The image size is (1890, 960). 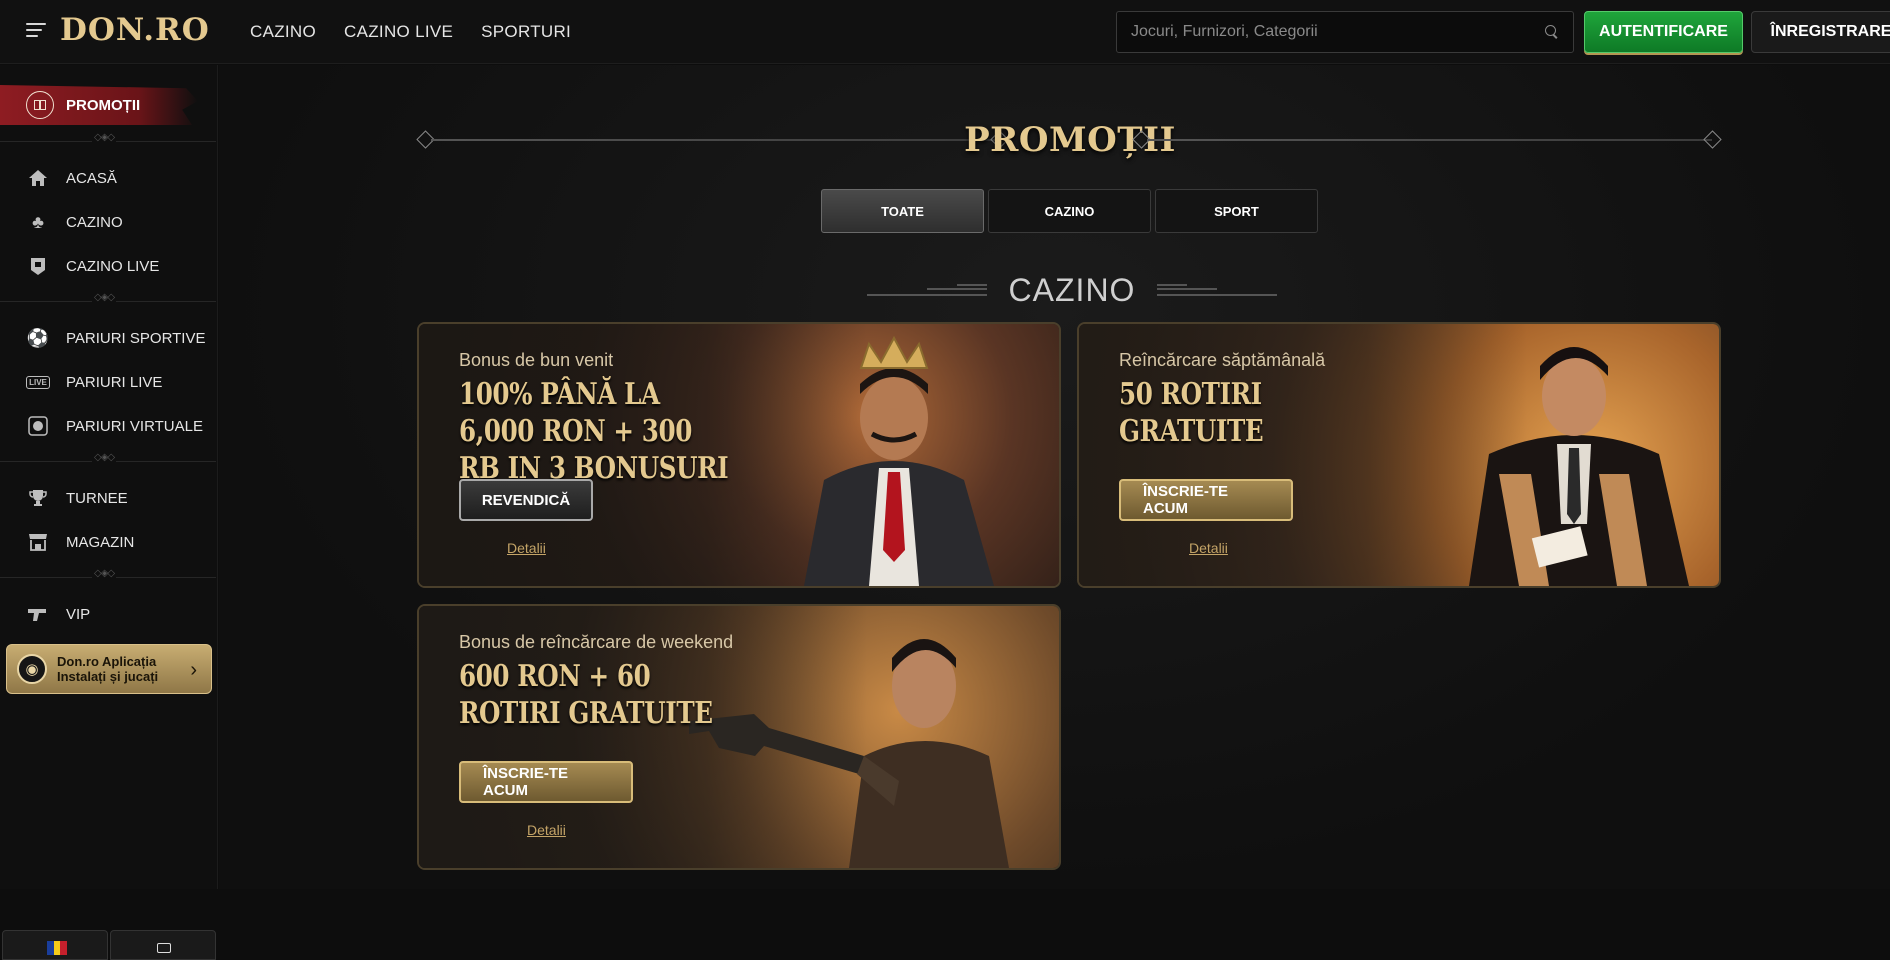 What do you see at coordinates (38, 178) in the screenshot?
I see `home-icon` at bounding box center [38, 178].